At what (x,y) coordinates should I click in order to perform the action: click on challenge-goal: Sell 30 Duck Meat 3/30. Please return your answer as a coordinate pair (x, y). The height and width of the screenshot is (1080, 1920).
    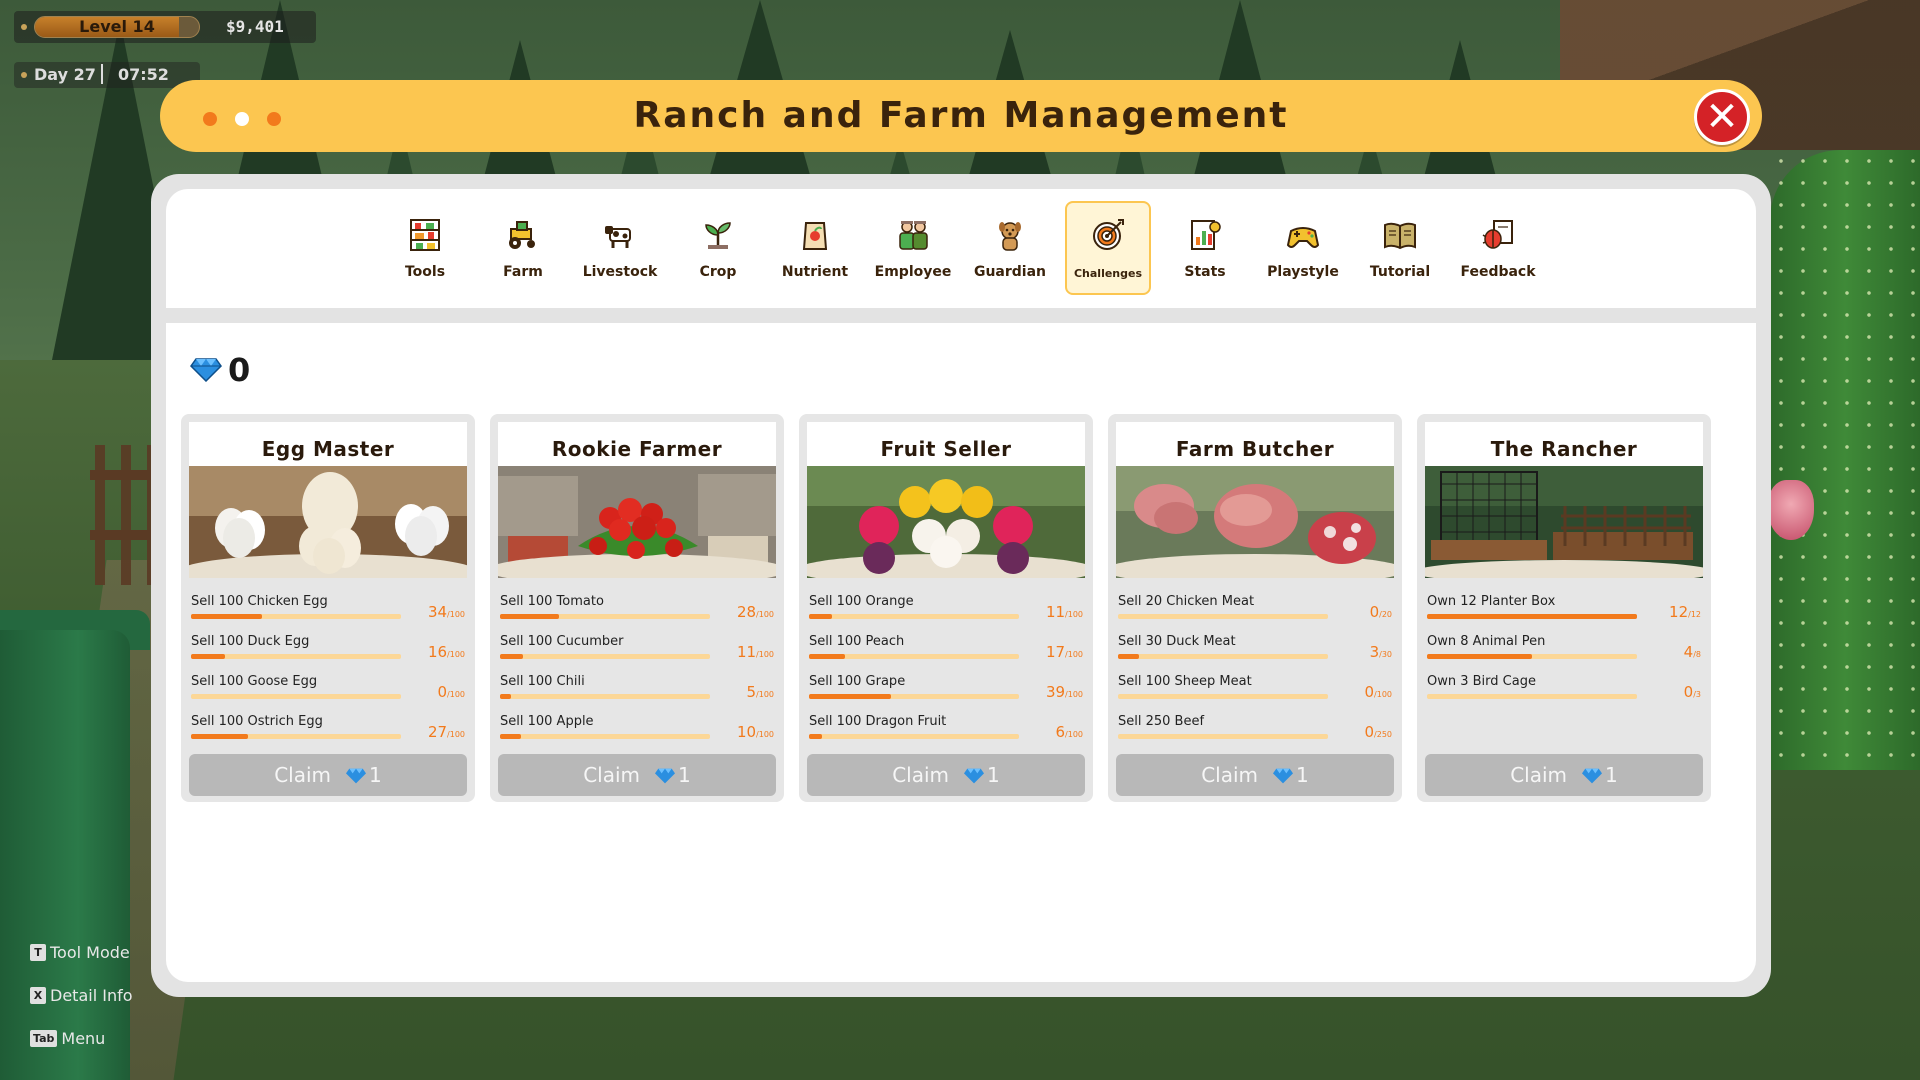
    Looking at the image, I should click on (1255, 651).